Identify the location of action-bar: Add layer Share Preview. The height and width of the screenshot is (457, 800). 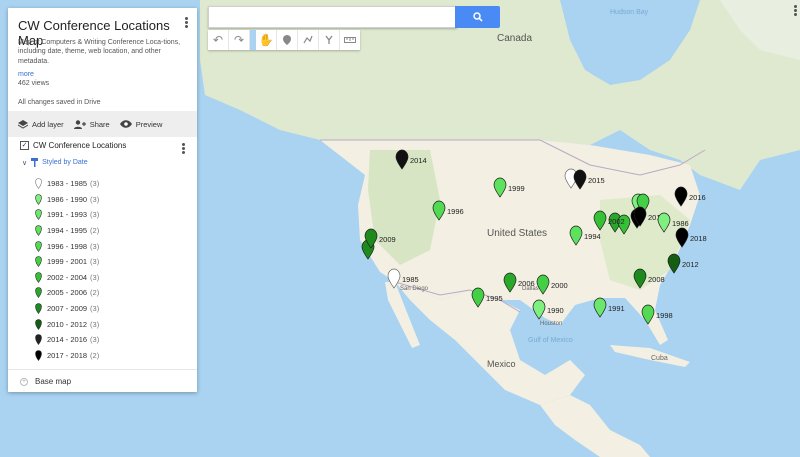
(102, 124).